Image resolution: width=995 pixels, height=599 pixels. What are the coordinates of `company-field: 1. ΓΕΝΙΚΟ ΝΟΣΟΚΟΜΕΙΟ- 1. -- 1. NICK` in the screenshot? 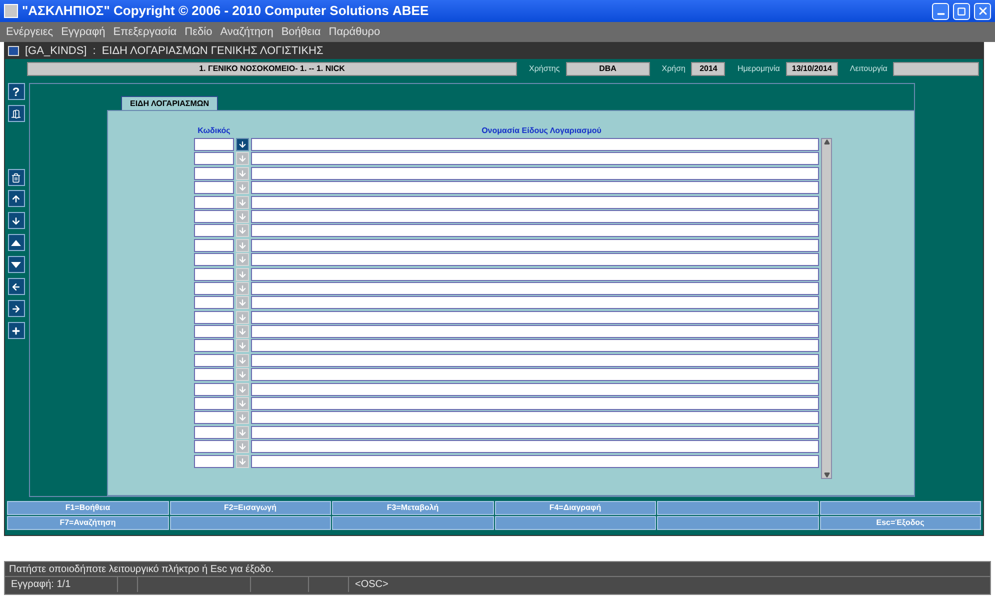 It's located at (272, 69).